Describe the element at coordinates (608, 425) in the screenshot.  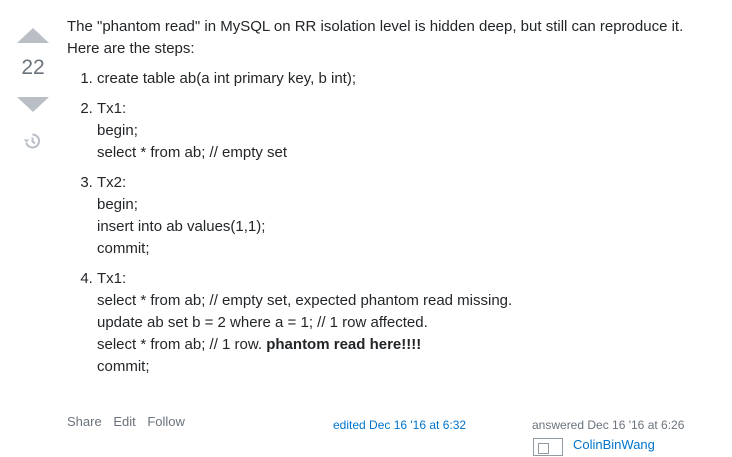
I see `answered-timestamp: answered Dec 16 '16 at 6:26` at that location.